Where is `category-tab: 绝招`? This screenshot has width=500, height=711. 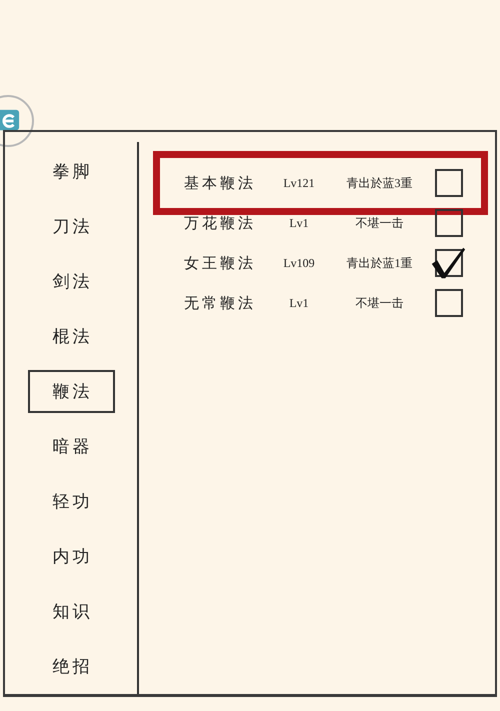 category-tab: 绝招 is located at coordinates (71, 666).